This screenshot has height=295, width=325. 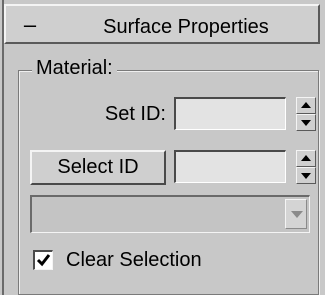 I want to click on clear-selection-checkbox, so click(x=43, y=260).